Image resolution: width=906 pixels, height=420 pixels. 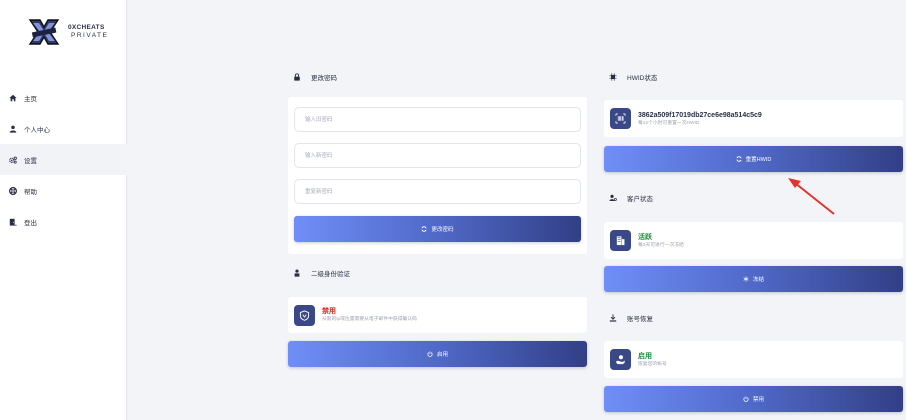 What do you see at coordinates (746, 279) in the screenshot?
I see `snowflake-icon` at bounding box center [746, 279].